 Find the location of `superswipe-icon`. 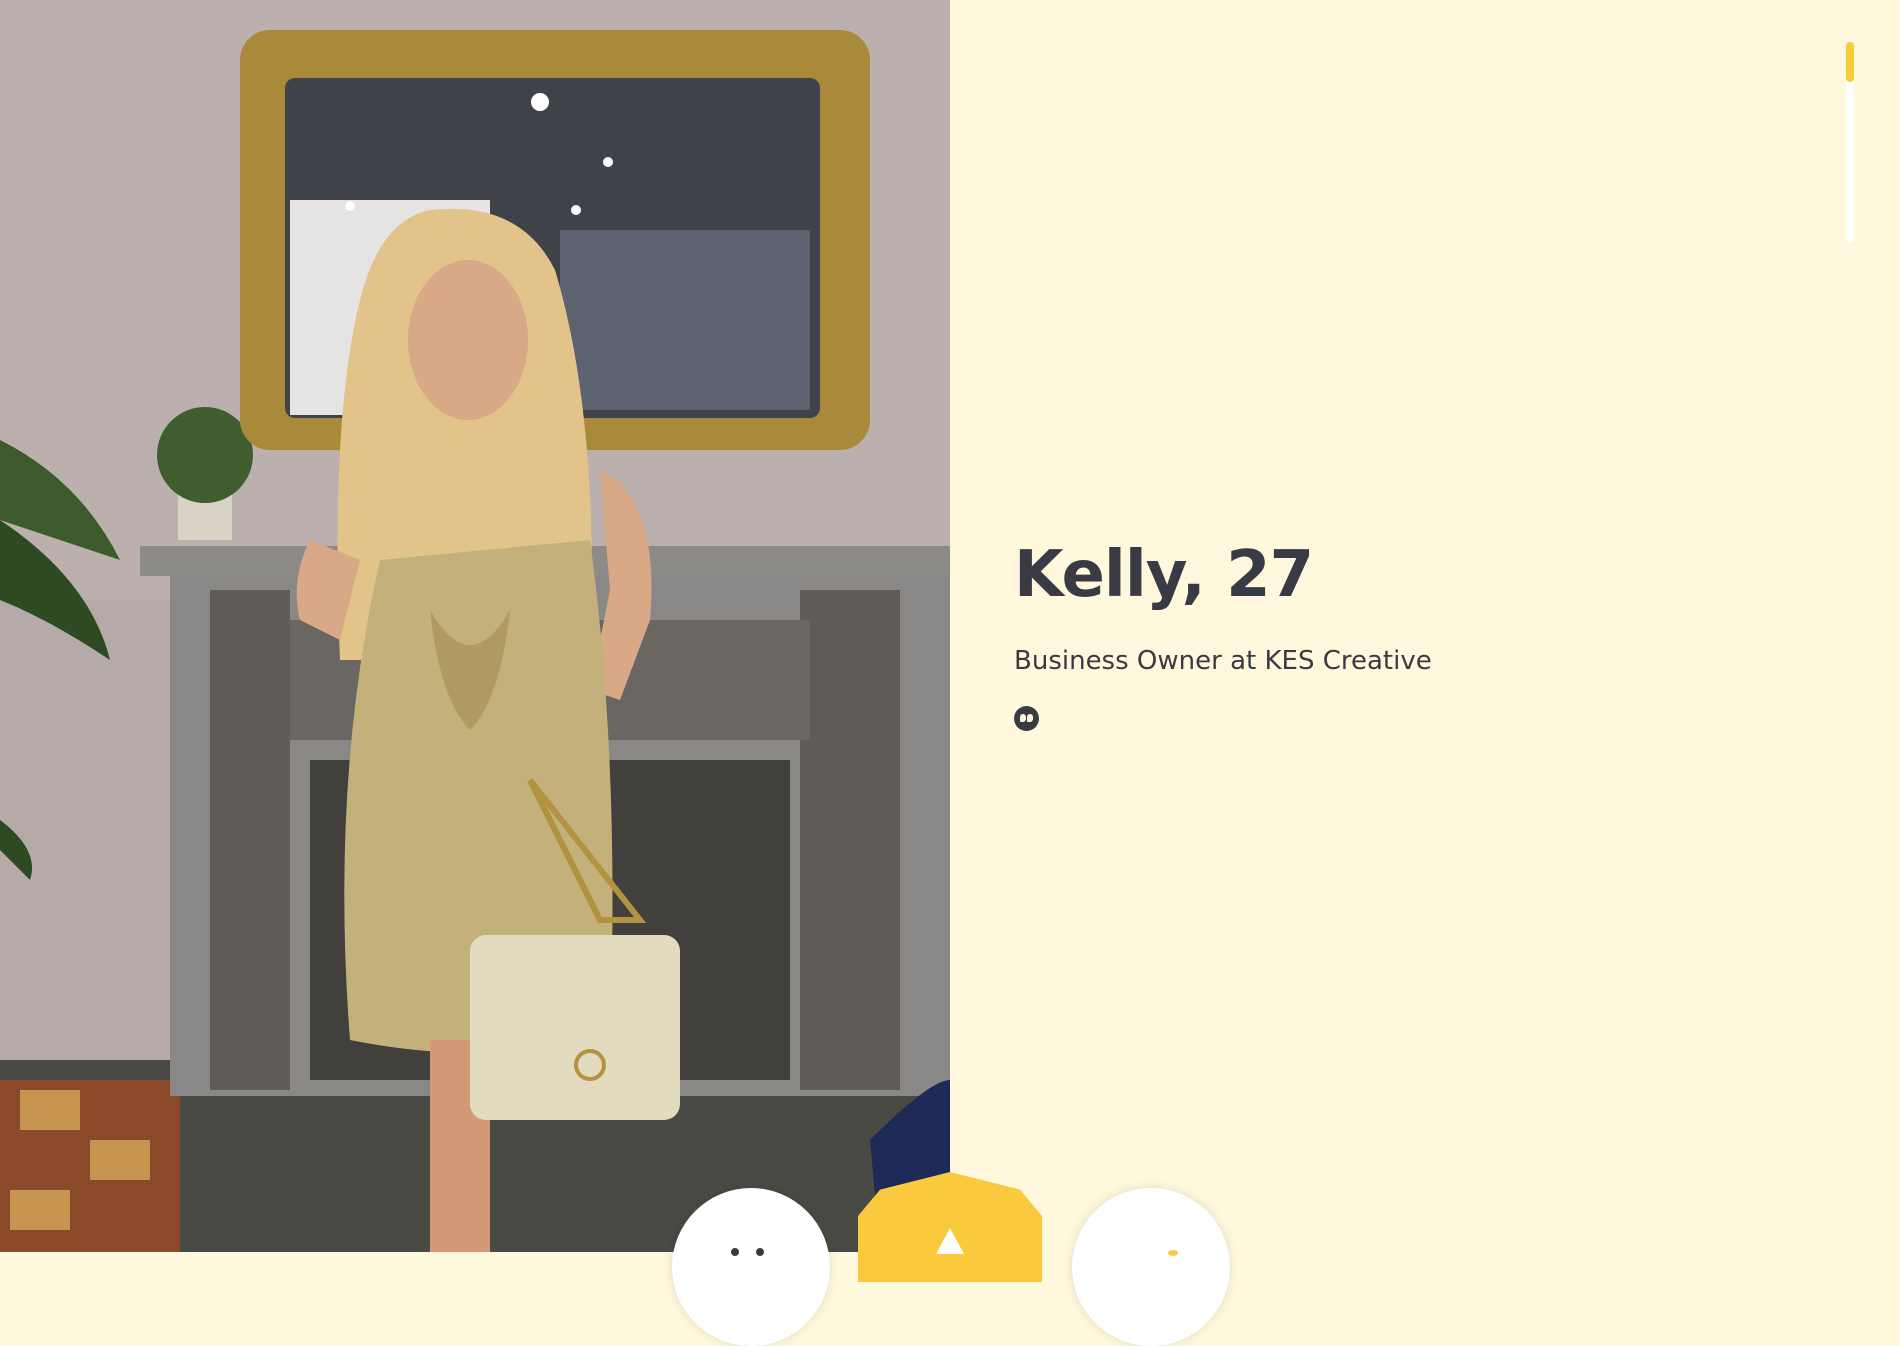

superswipe-icon is located at coordinates (950, 1241).